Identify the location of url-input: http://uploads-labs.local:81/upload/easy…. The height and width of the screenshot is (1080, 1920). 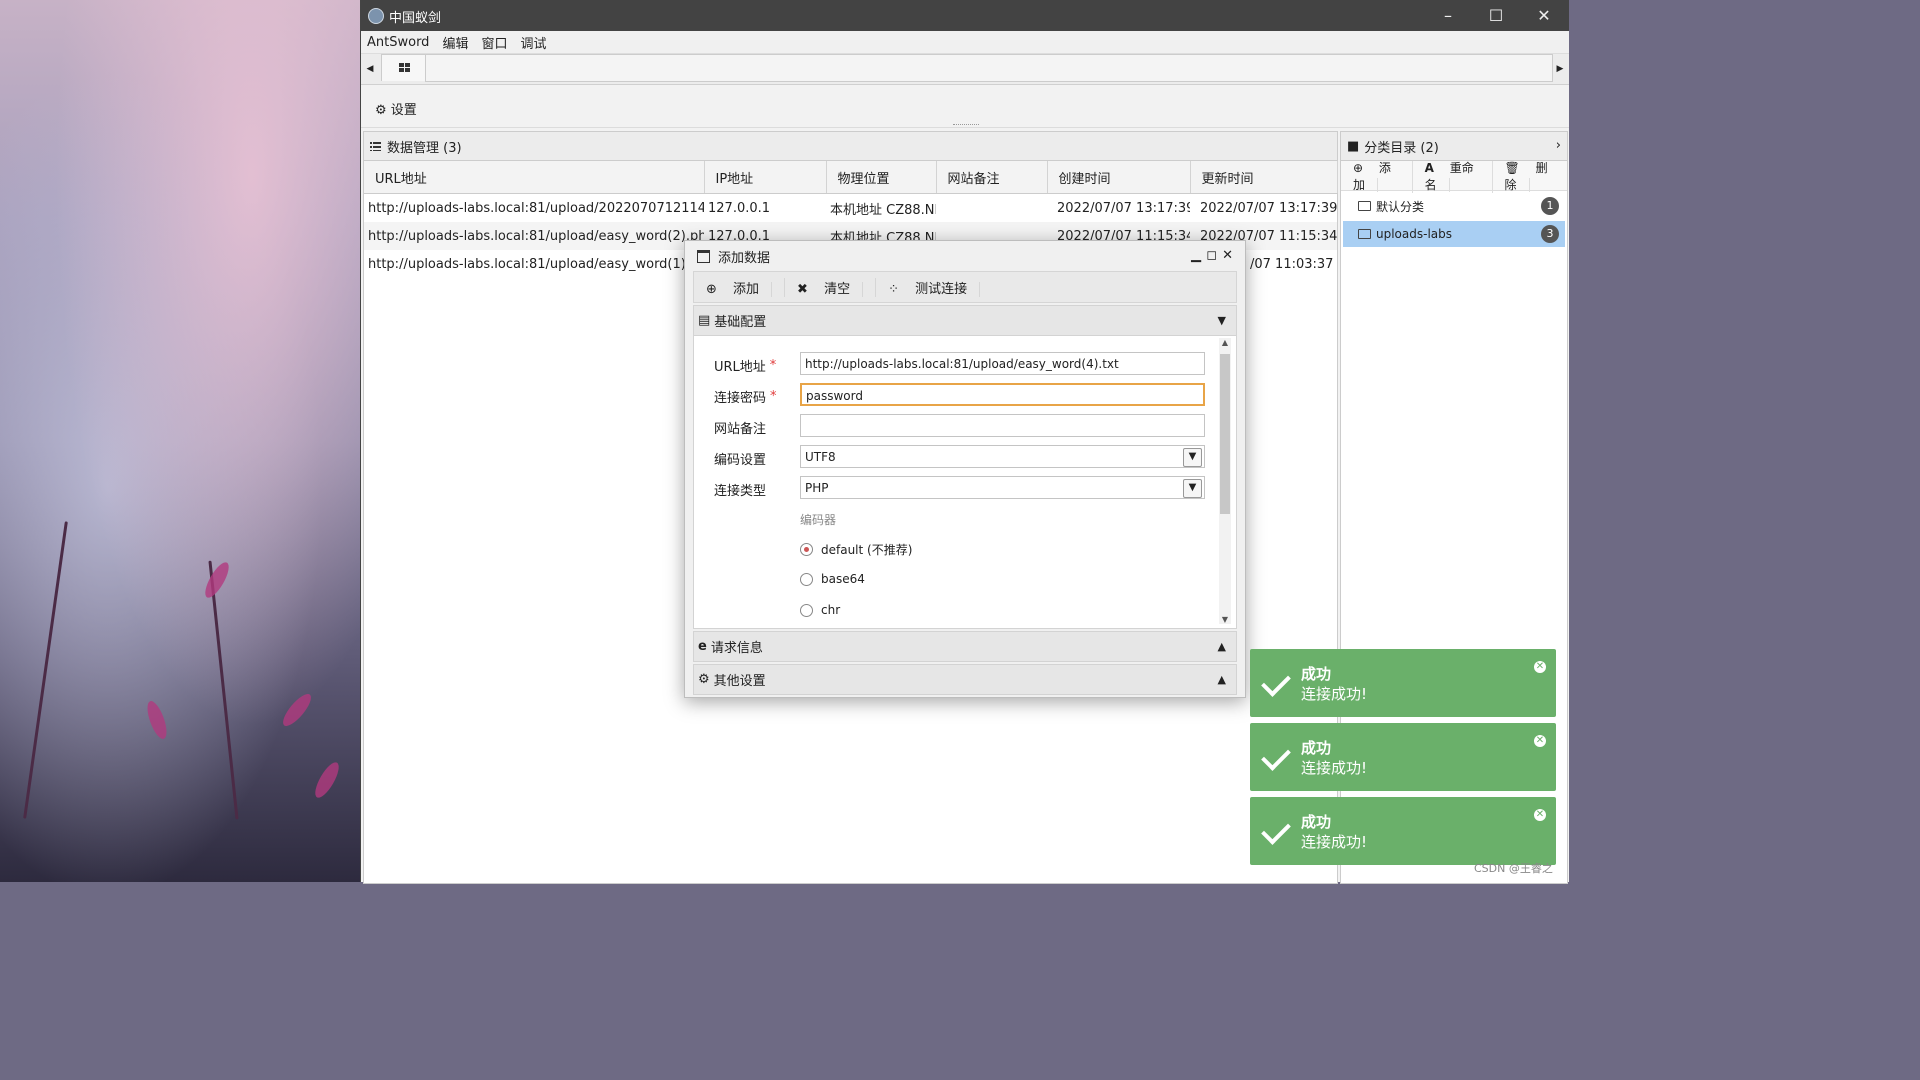
(1002, 363).